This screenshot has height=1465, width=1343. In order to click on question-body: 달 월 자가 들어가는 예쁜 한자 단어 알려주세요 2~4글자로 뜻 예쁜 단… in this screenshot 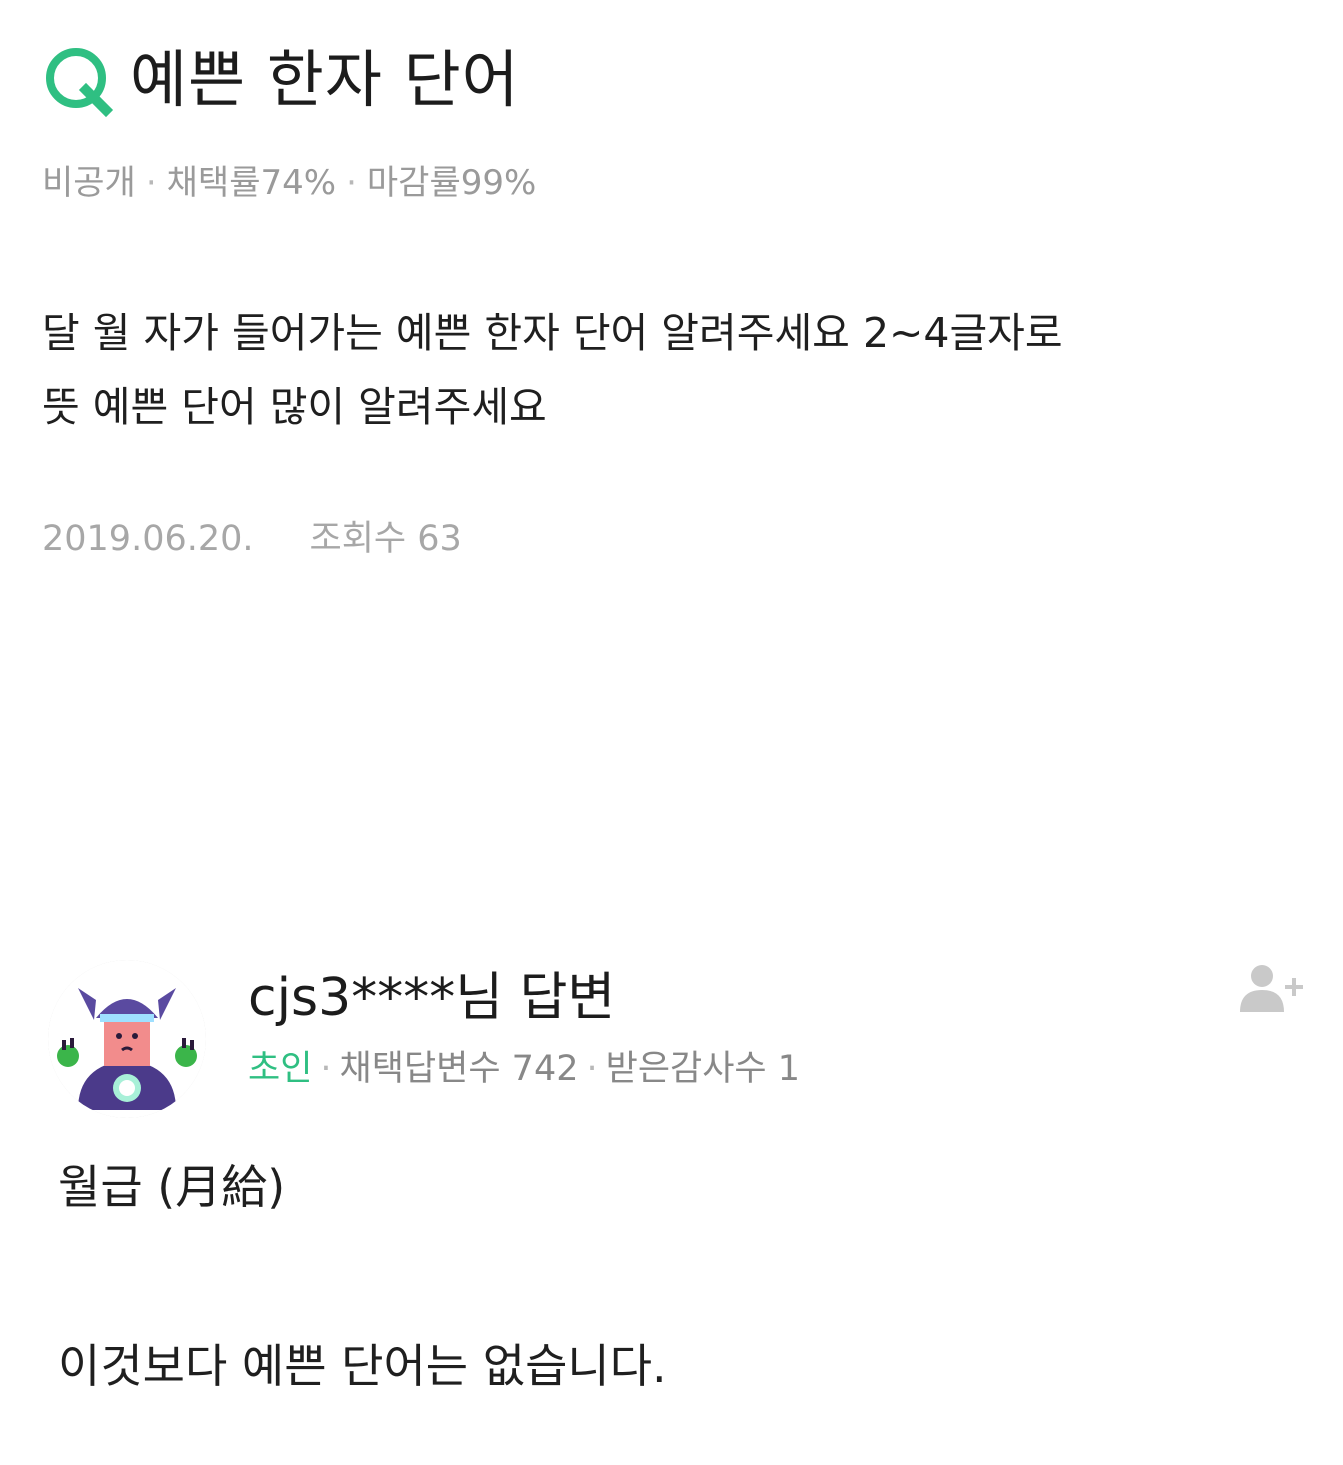, I will do `click(677, 370)`.